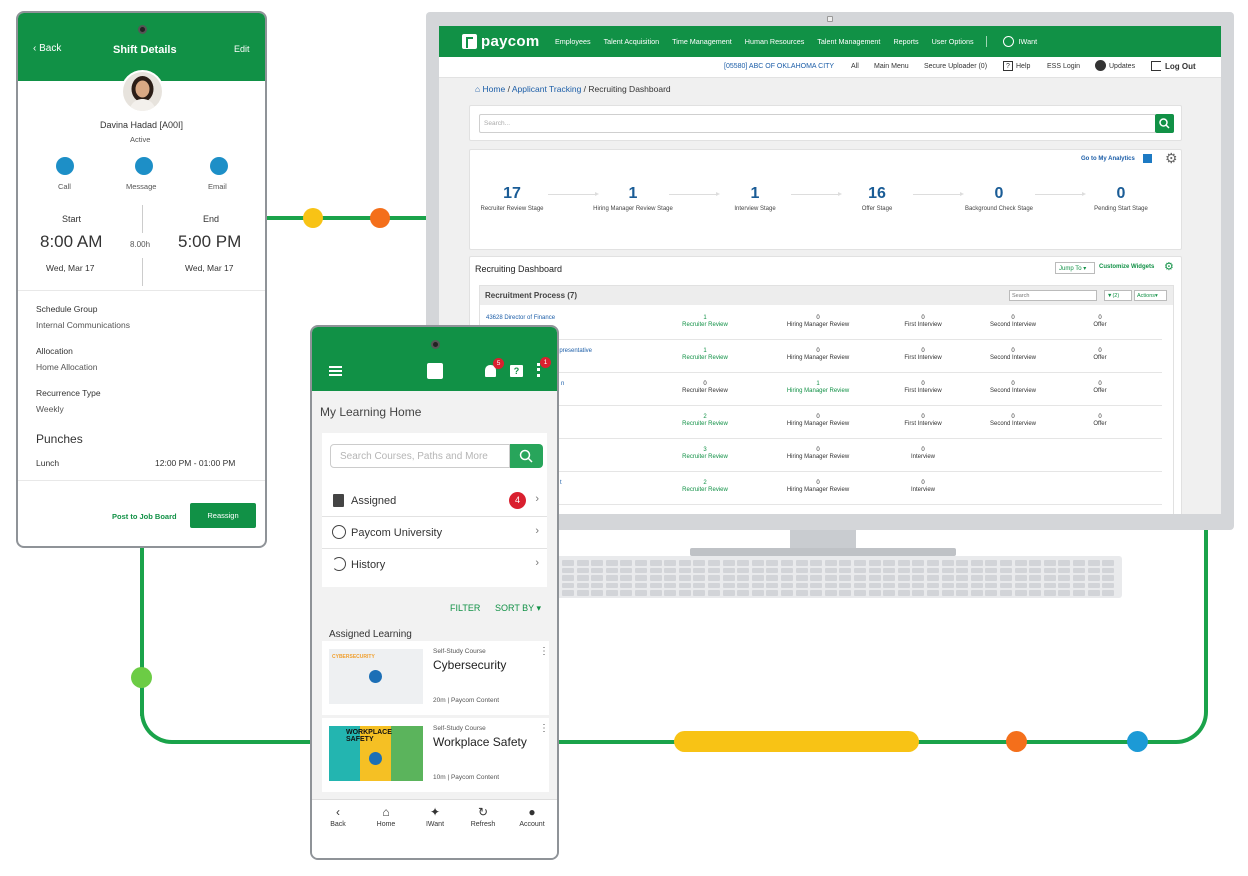 Image resolution: width=1248 pixels, height=876 pixels. What do you see at coordinates (779, 66) in the screenshot?
I see `company-selector: [05580] ABC OF OKLAHOMA CITY` at bounding box center [779, 66].